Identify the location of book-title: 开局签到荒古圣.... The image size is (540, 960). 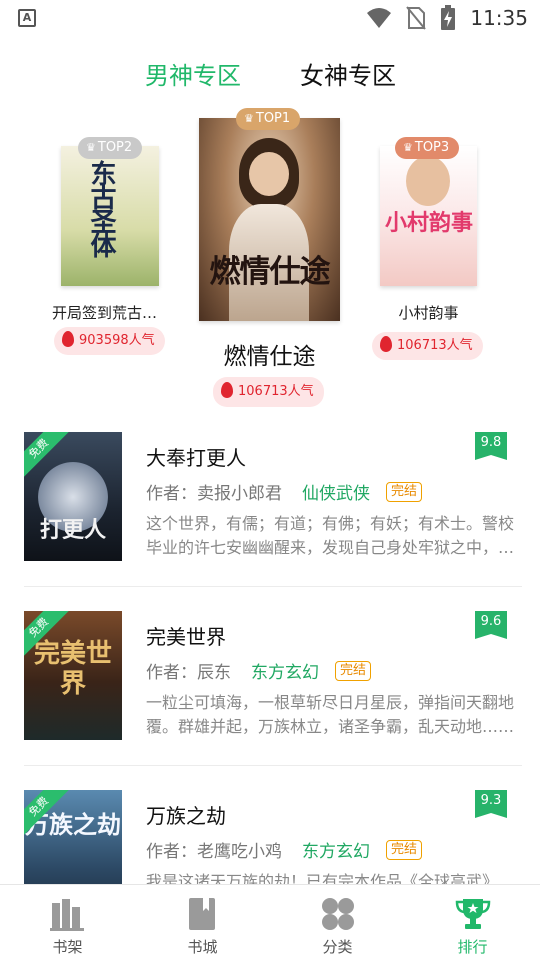
(111, 313).